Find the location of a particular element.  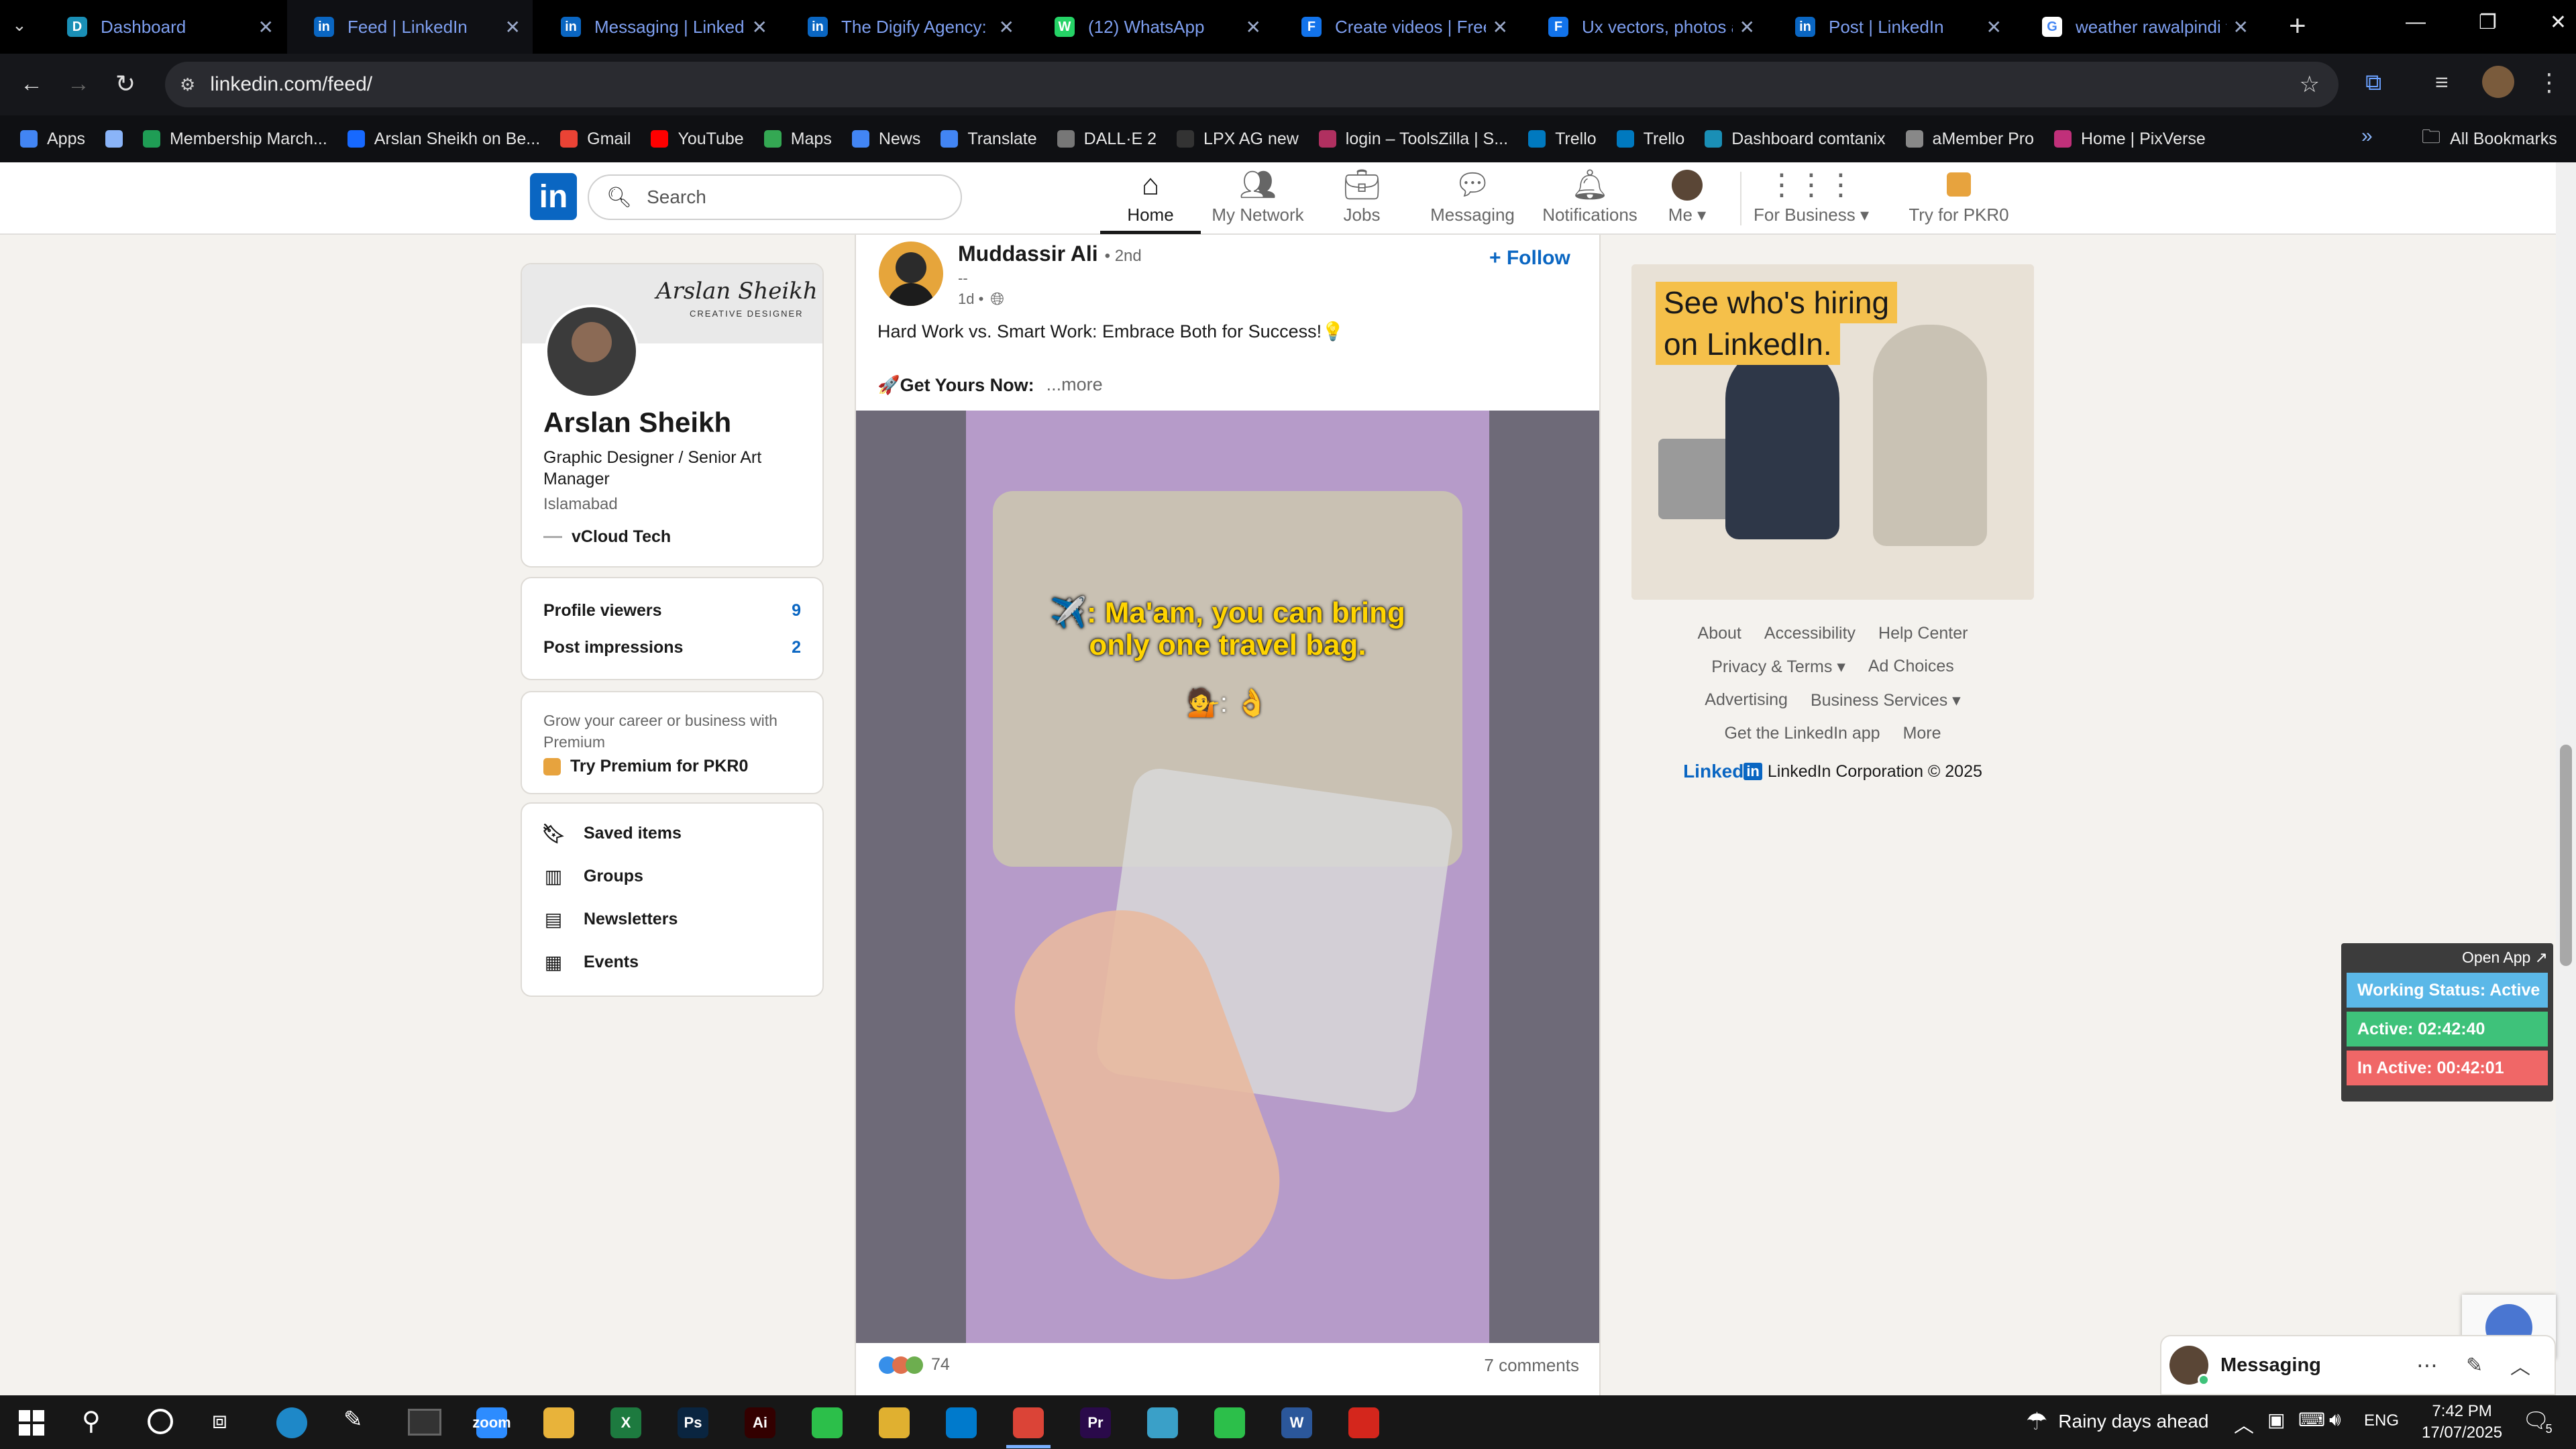

browser-tab: Gweather rawalpindi to ✕ is located at coordinates (2138, 27).